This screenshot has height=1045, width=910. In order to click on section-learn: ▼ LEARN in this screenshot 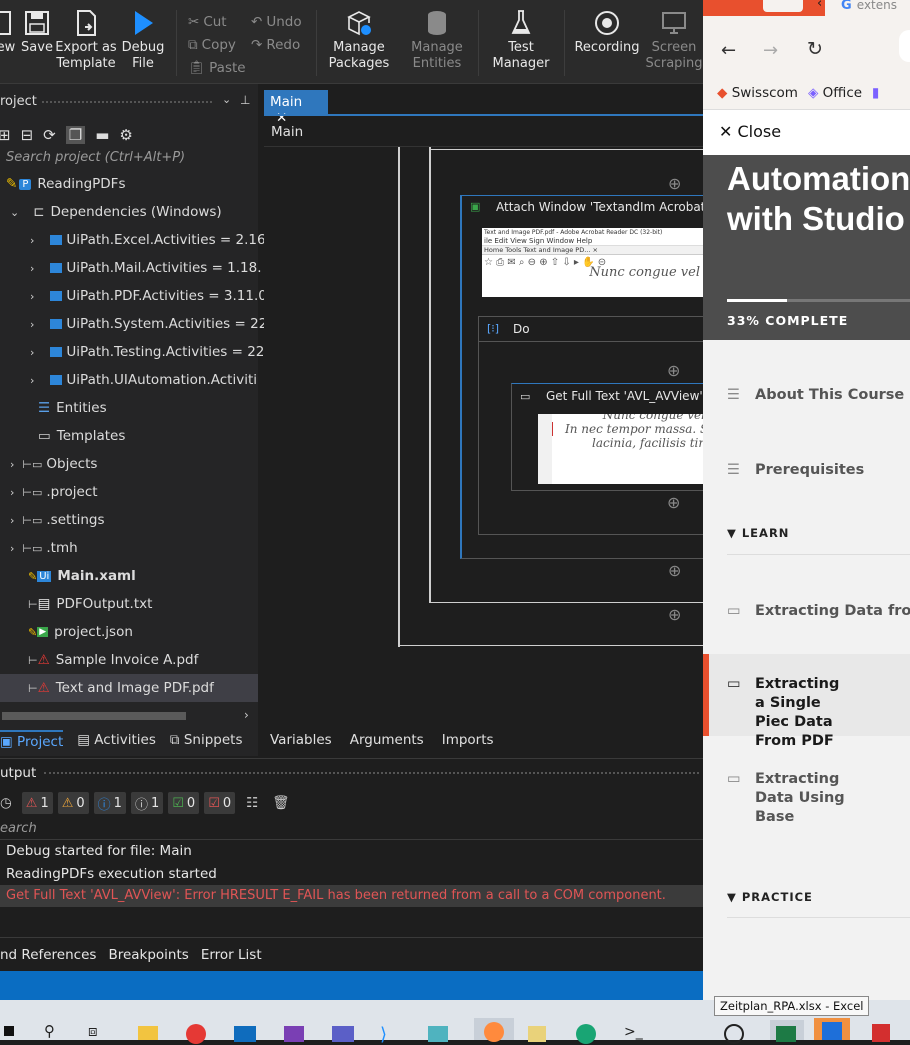, I will do `click(758, 533)`.